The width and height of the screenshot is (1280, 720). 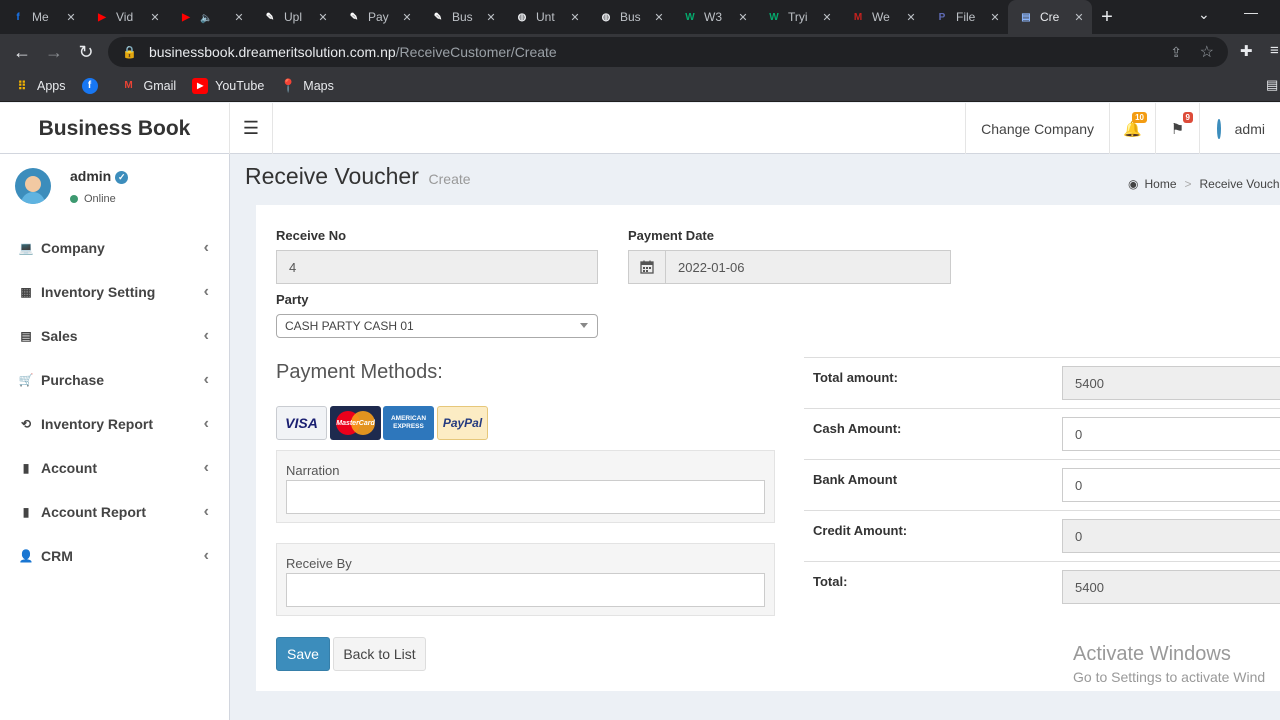 What do you see at coordinates (42, 17) in the screenshot?
I see `browser-tab: f Me ✕` at bounding box center [42, 17].